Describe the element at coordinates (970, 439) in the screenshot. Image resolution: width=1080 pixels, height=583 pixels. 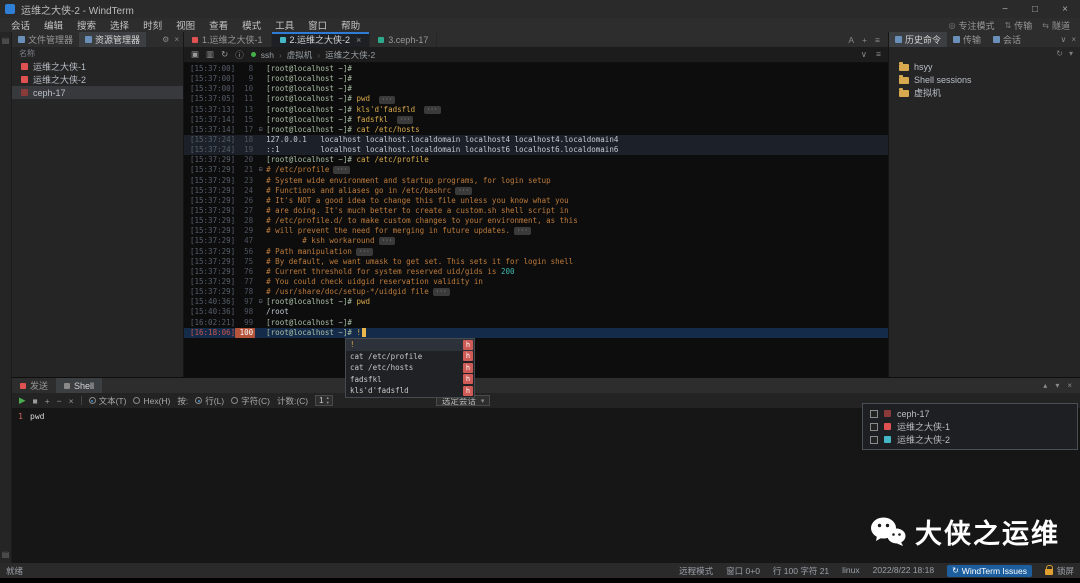
I see `session-checkbox-item: 运维之大侠-2` at that location.